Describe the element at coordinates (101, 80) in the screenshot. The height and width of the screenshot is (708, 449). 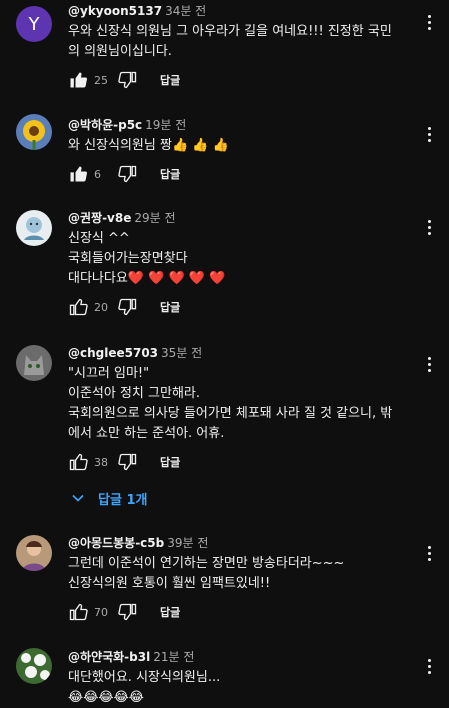
I see `like-count: 25` at that location.